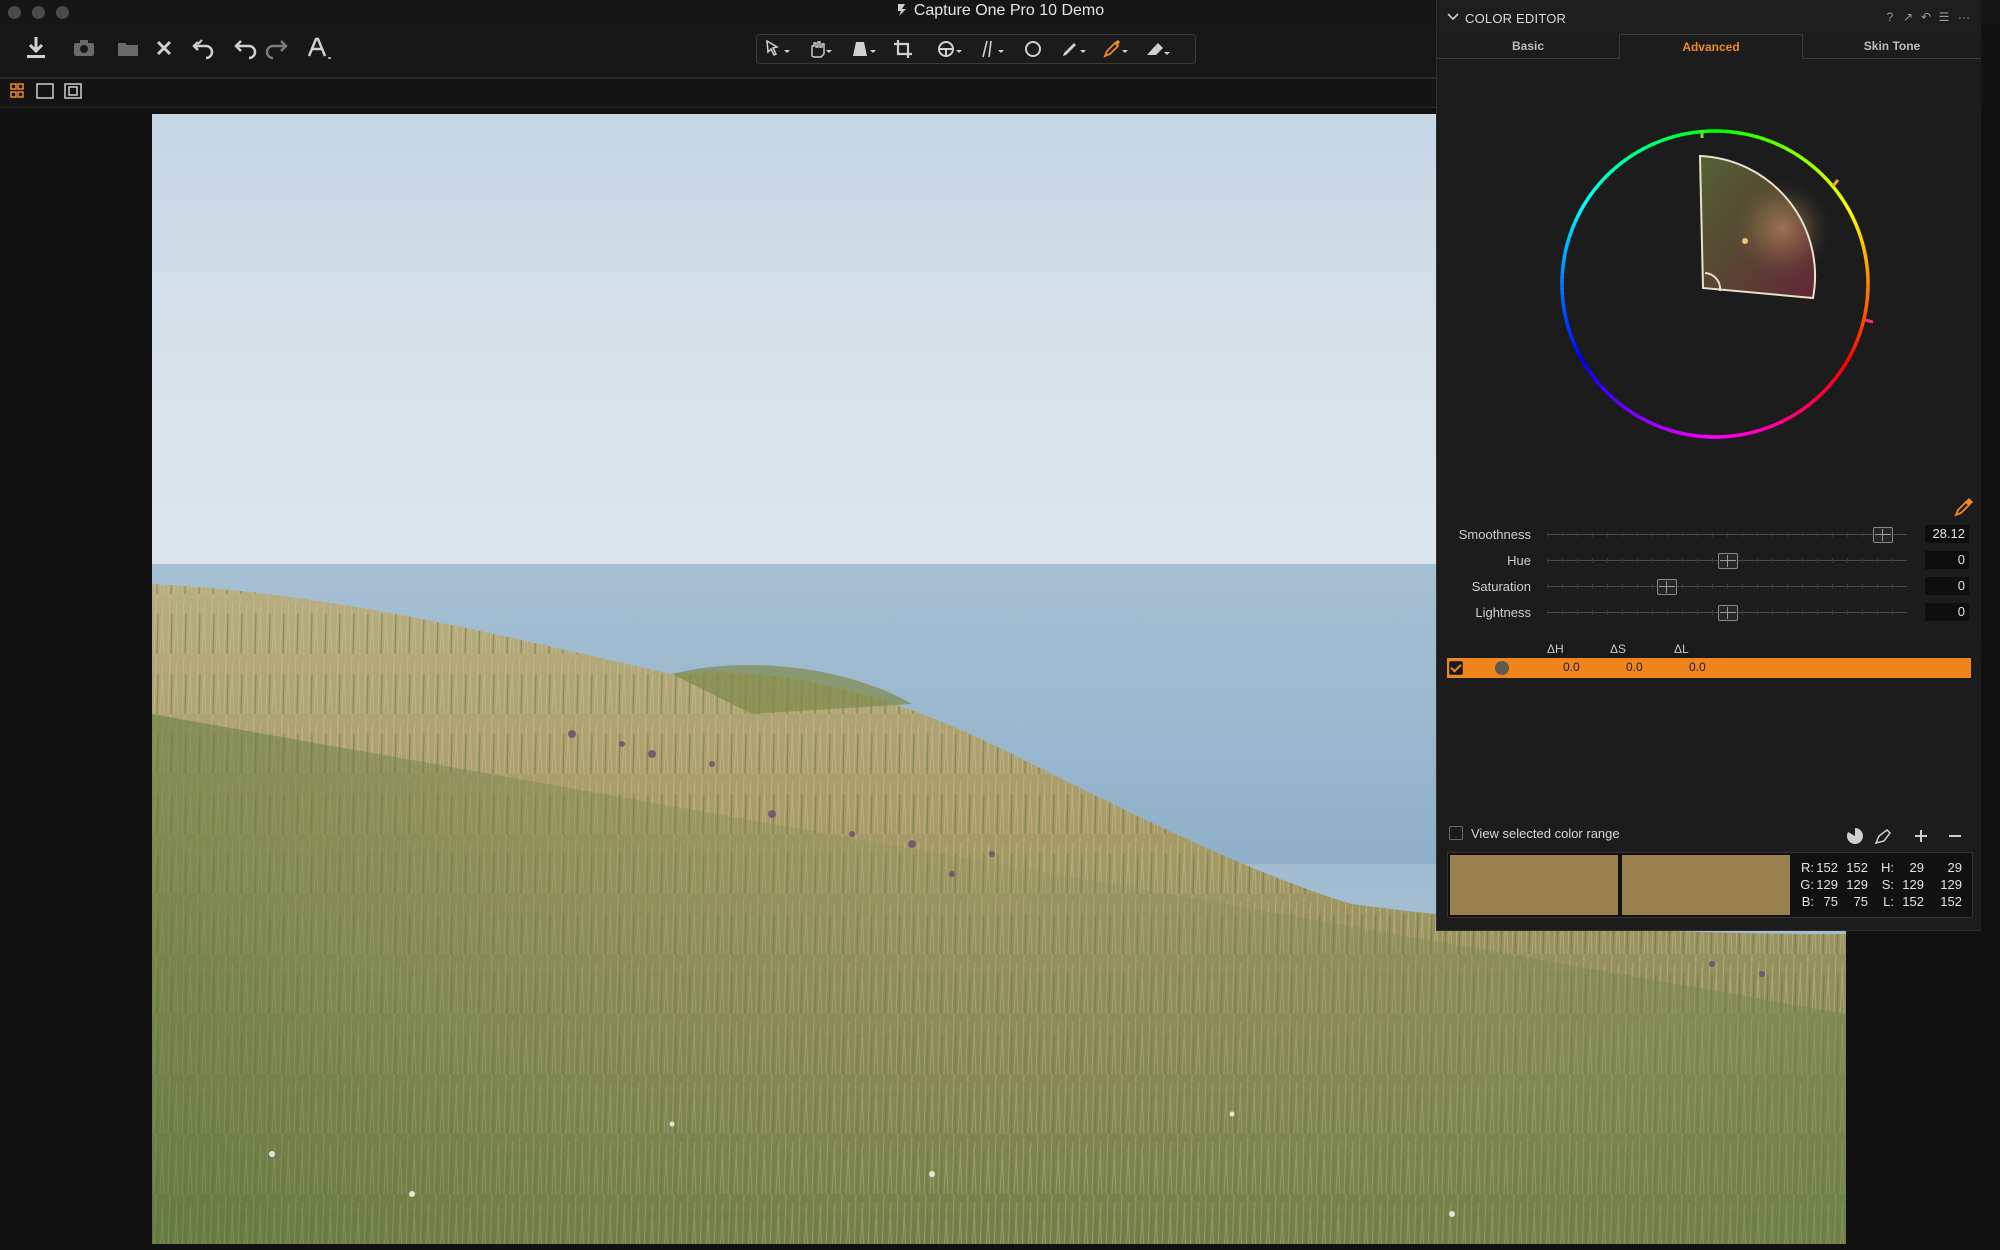 Image resolution: width=2000 pixels, height=1250 pixels. Describe the element at coordinates (1947, 560) in the screenshot. I see `hue-value: 0` at that location.